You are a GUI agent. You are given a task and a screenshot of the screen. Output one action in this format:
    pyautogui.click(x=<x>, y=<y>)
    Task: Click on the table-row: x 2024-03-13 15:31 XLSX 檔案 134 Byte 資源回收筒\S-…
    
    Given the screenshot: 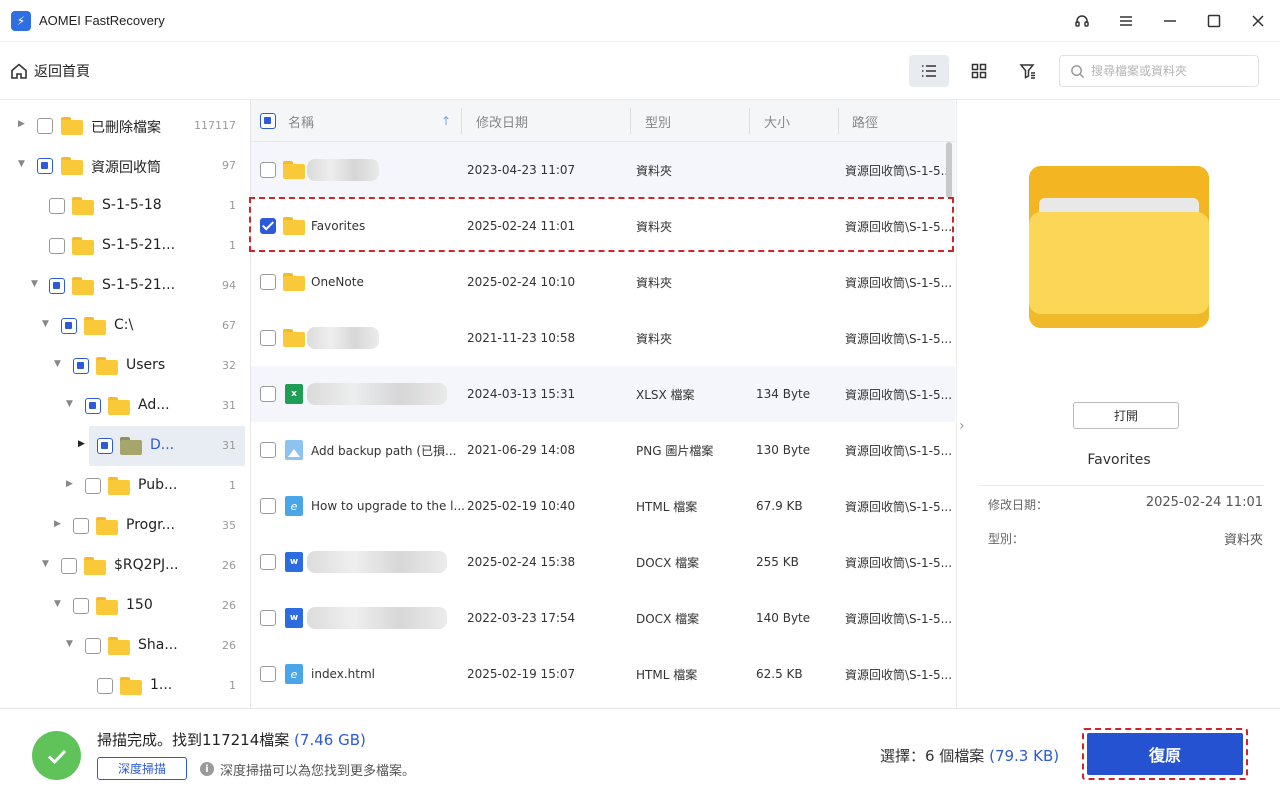 What is the action you would take?
    pyautogui.click(x=603, y=394)
    